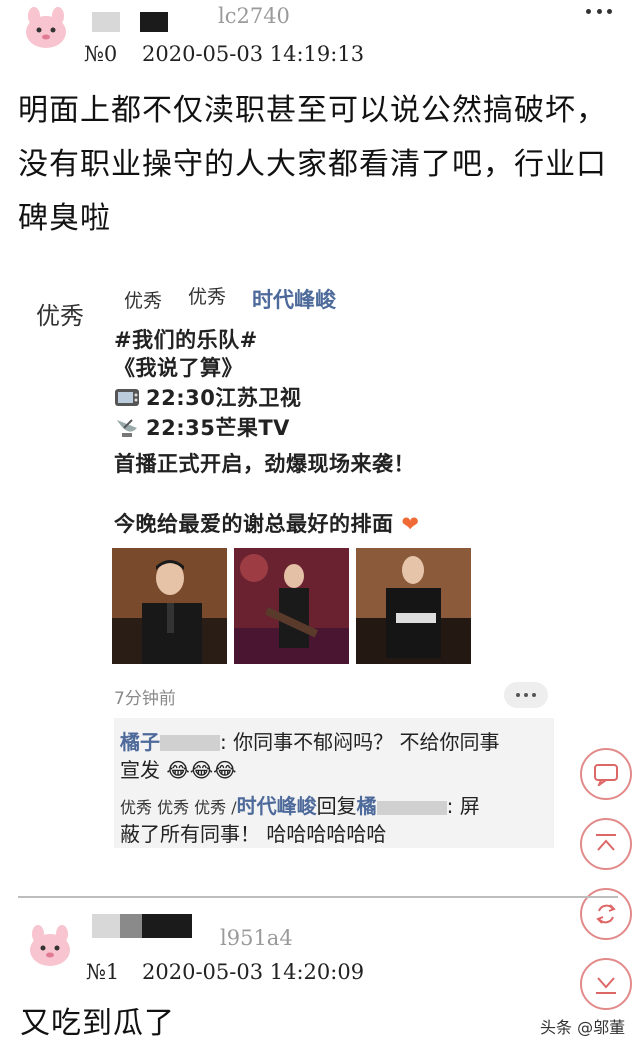 This screenshot has width=640, height=1047. I want to click on floor-number: №0, so click(101, 54).